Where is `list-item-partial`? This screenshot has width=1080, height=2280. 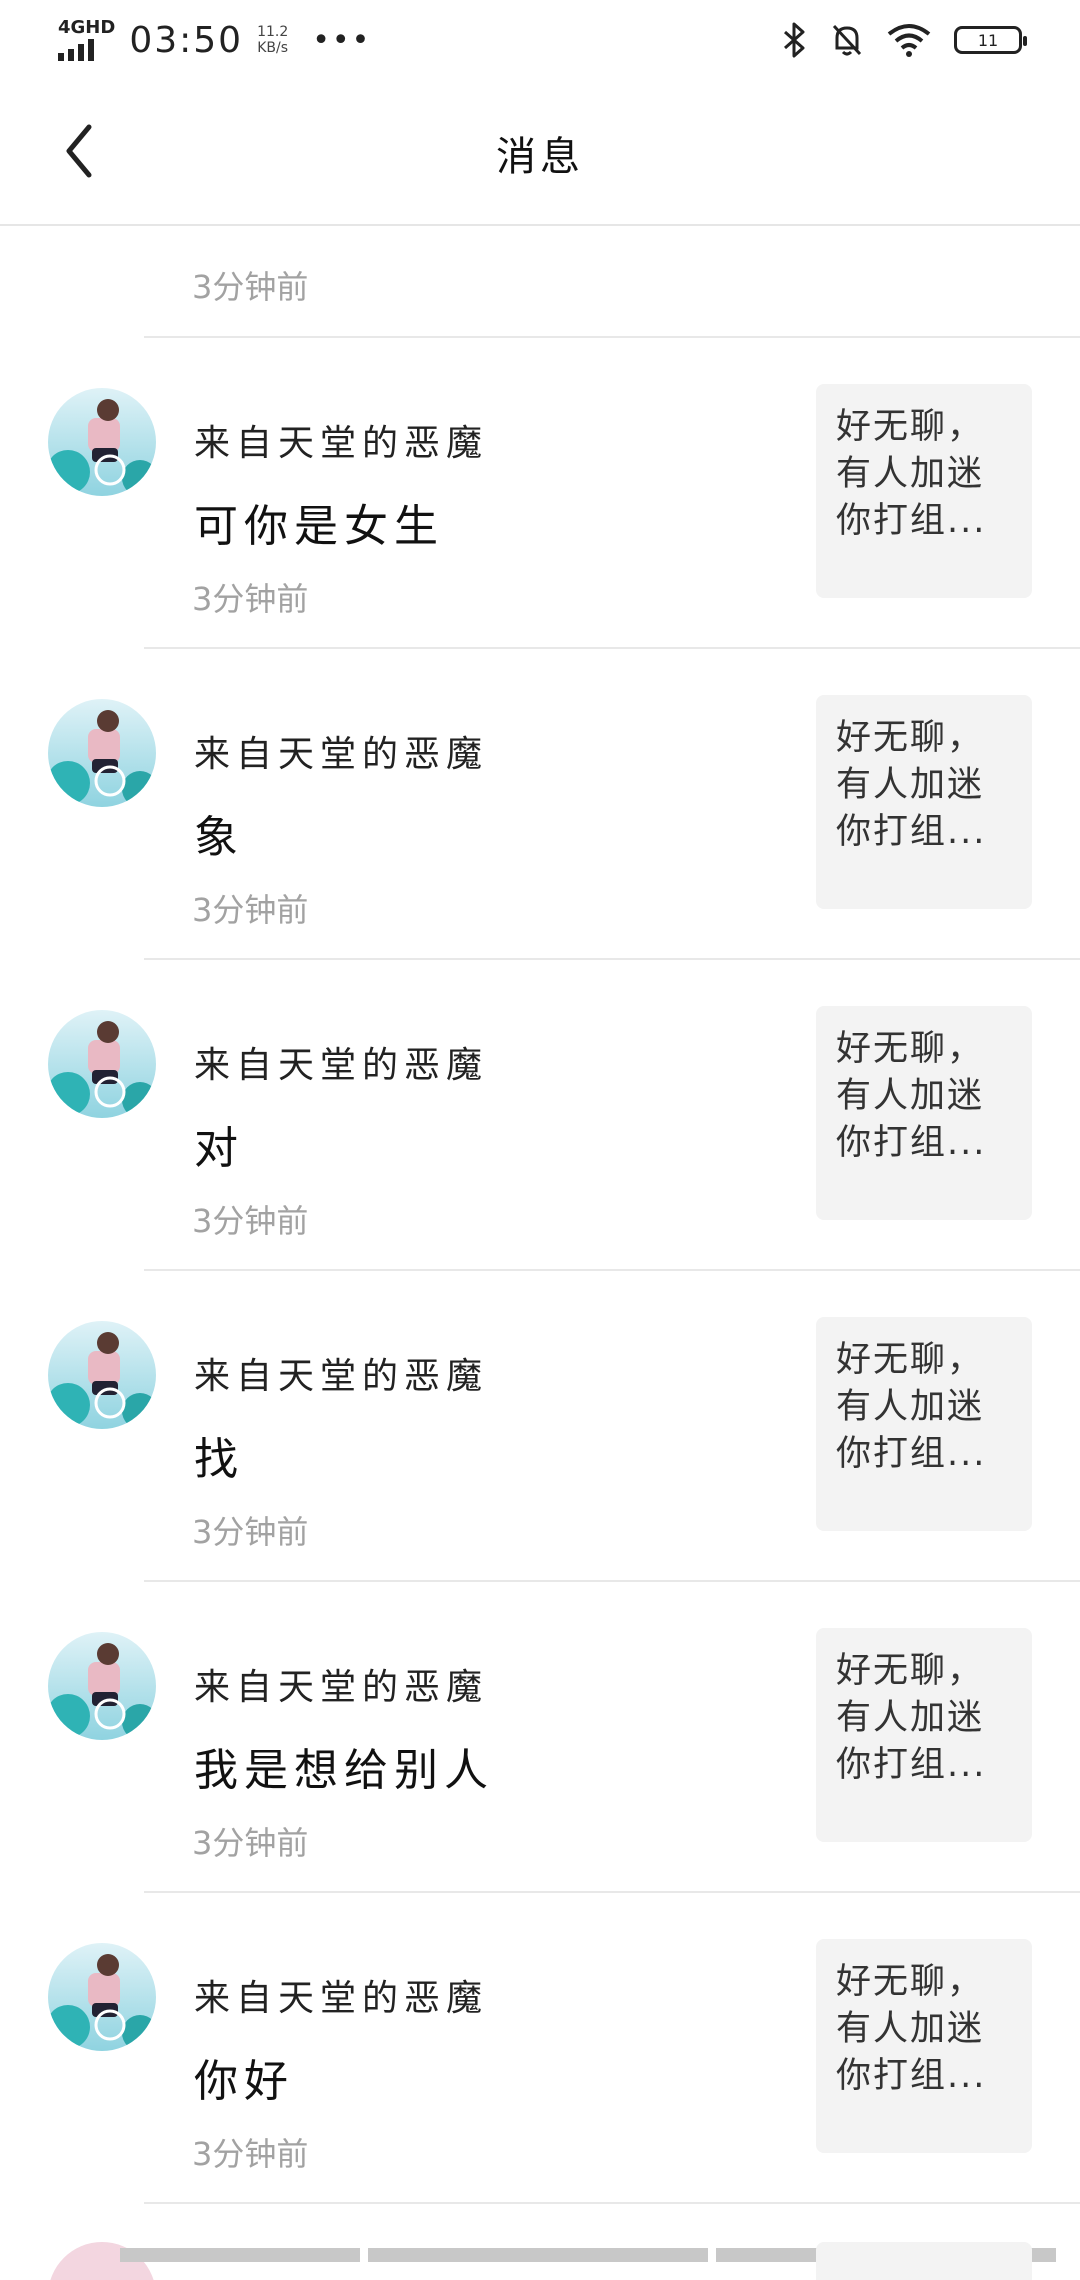
list-item-partial is located at coordinates (540, 2242).